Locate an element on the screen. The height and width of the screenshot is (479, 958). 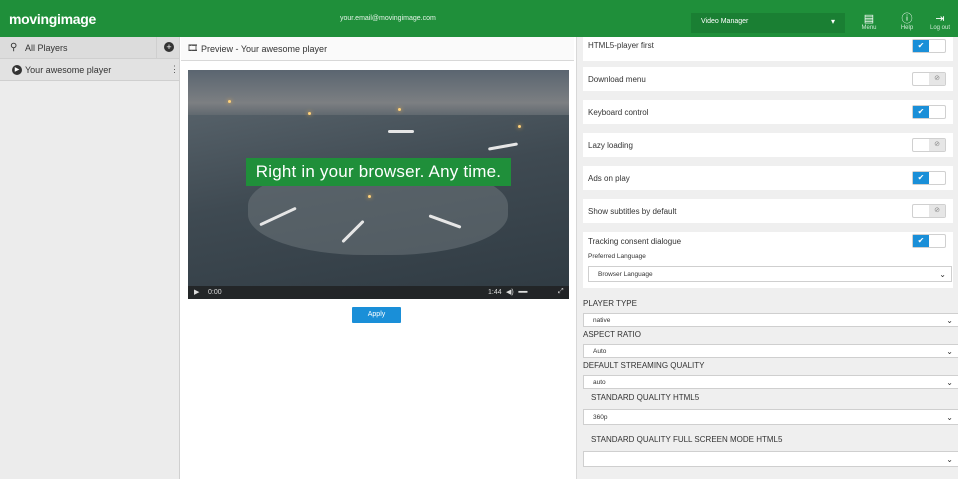
video-banner-text: Right in your browser. Any time. is located at coordinates (378, 172).